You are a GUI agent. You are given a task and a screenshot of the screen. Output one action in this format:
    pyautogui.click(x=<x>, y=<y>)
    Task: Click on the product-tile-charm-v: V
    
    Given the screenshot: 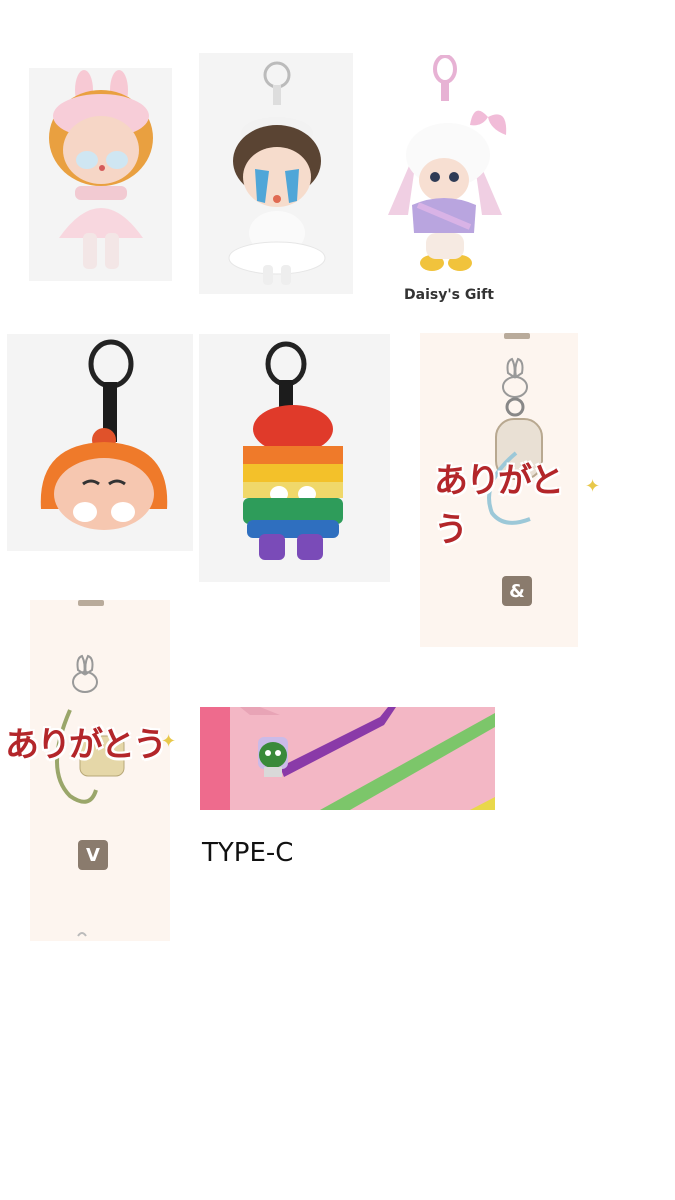 What is the action you would take?
    pyautogui.click(x=100, y=770)
    